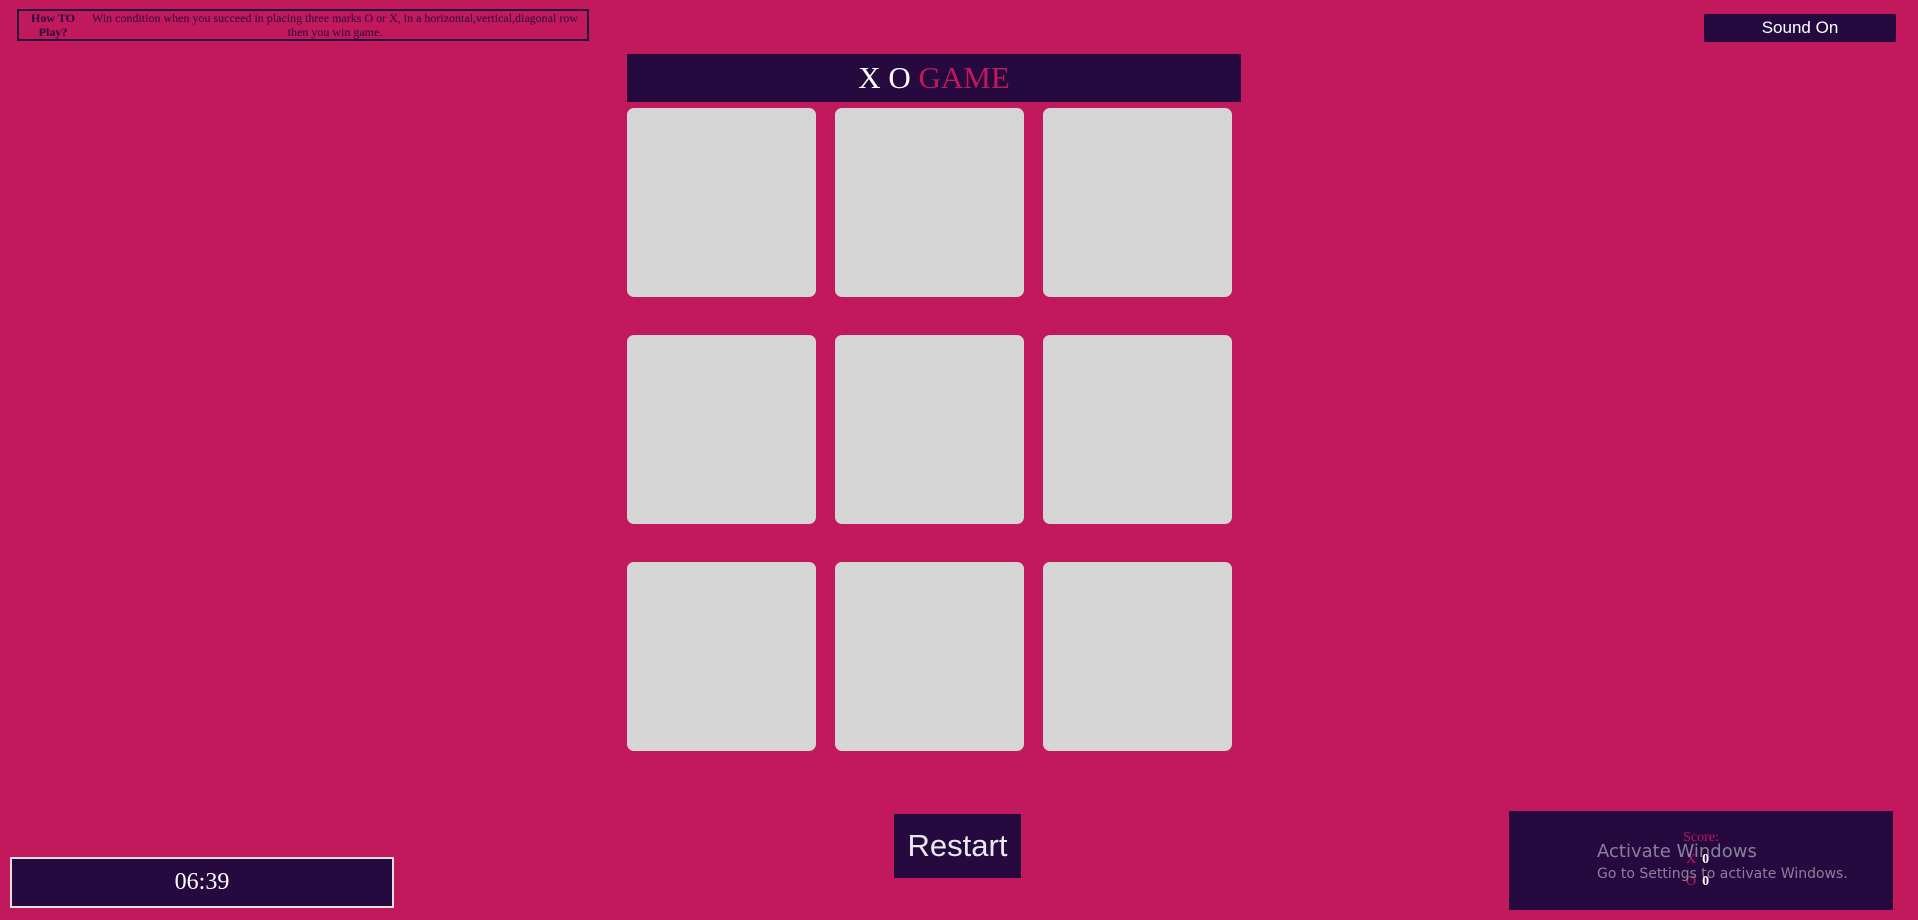 The width and height of the screenshot is (1918, 920). I want to click on title-game: GAME, so click(964, 77).